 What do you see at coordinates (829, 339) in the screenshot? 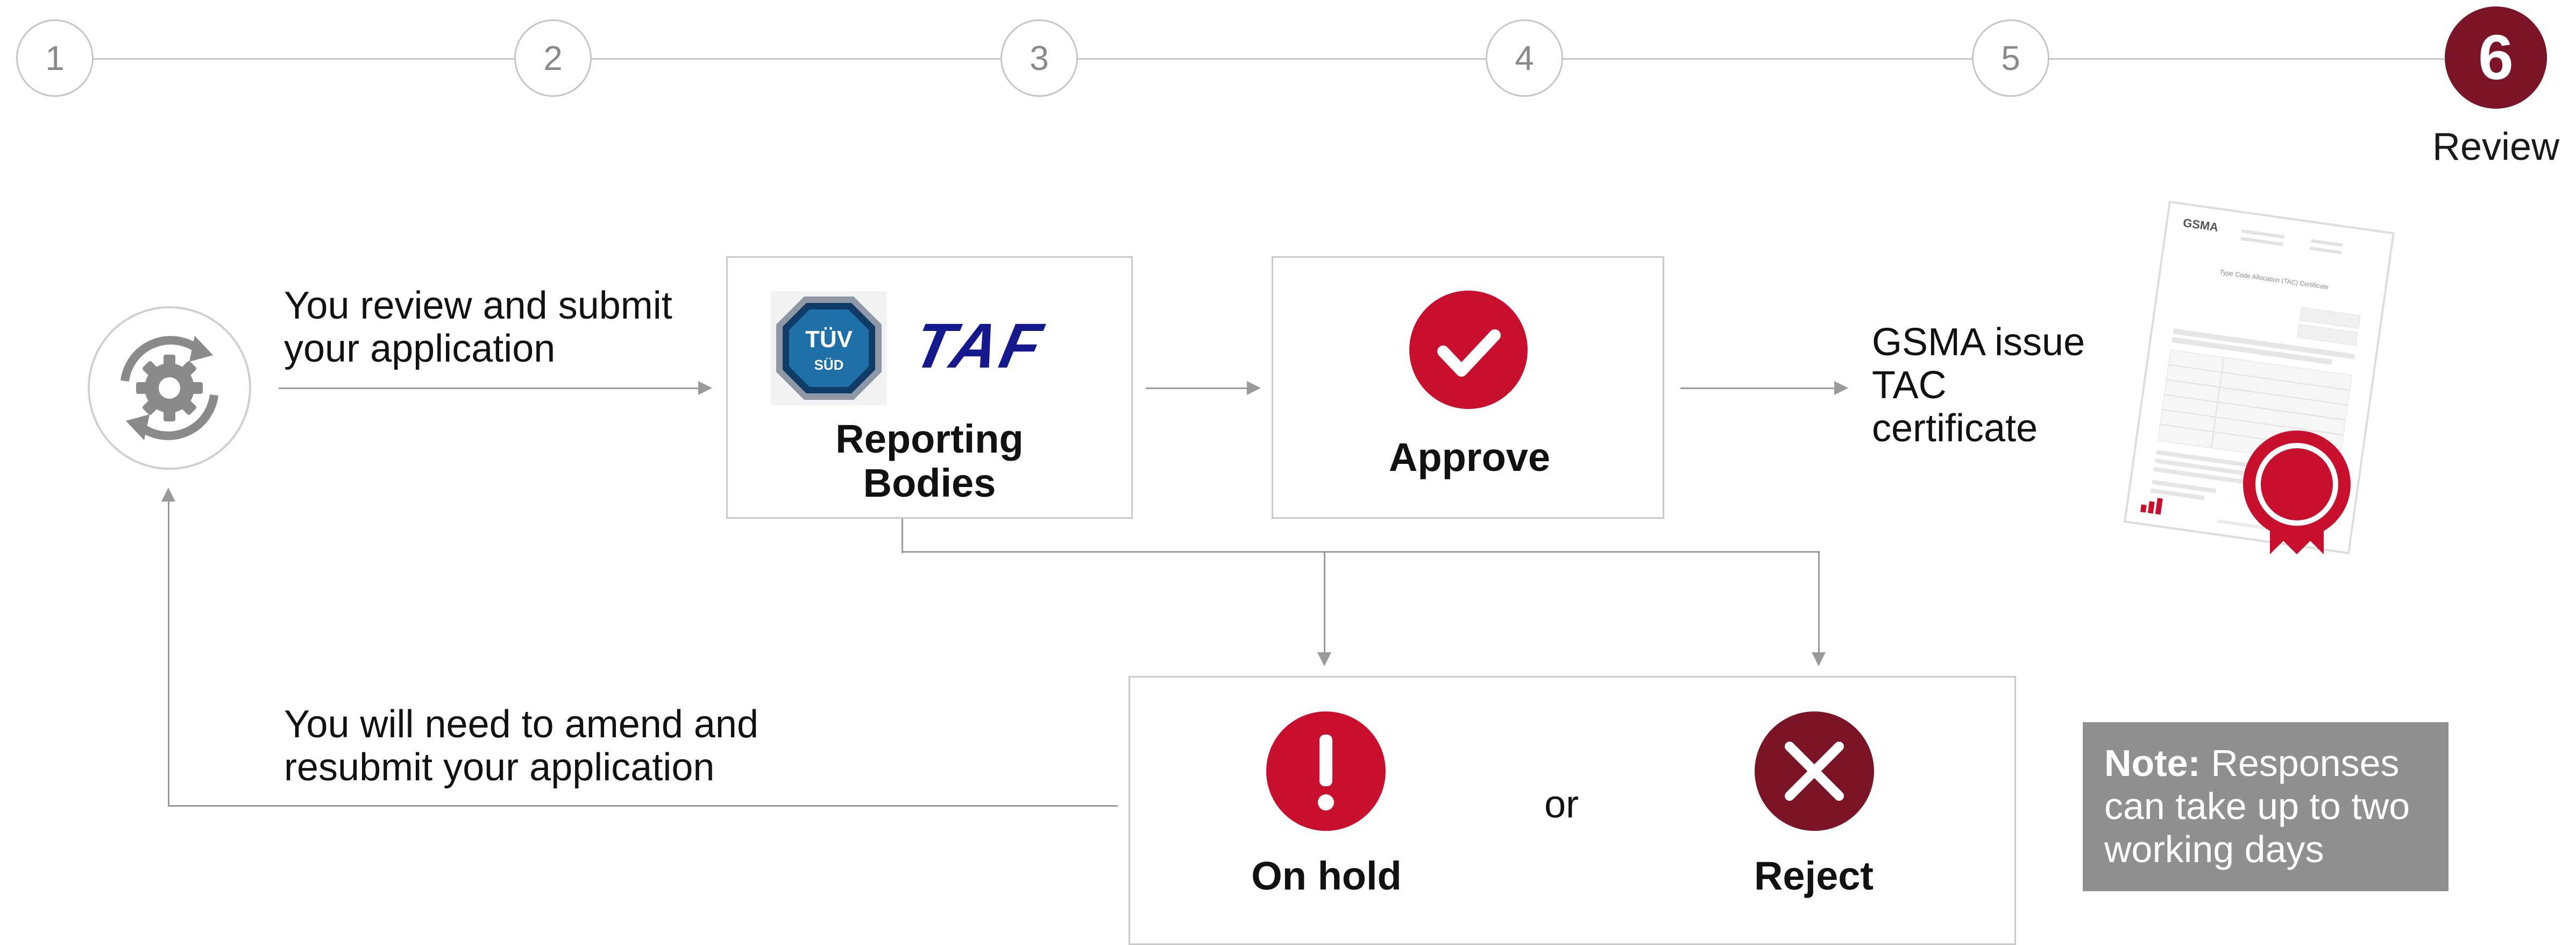
I see `tuv-logo-text-top: TÜV` at bounding box center [829, 339].